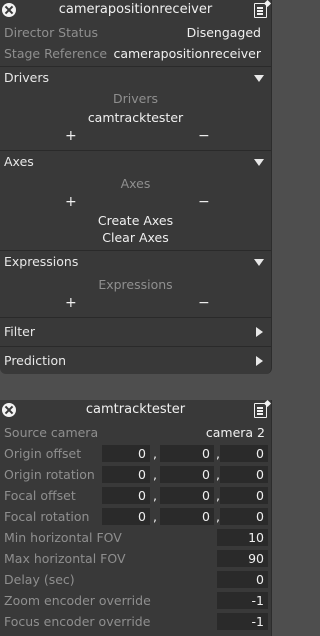 The height and width of the screenshot is (636, 320). I want to click on origin-offset-row: Origin offset 0 , 0 , 0, so click(135, 453).